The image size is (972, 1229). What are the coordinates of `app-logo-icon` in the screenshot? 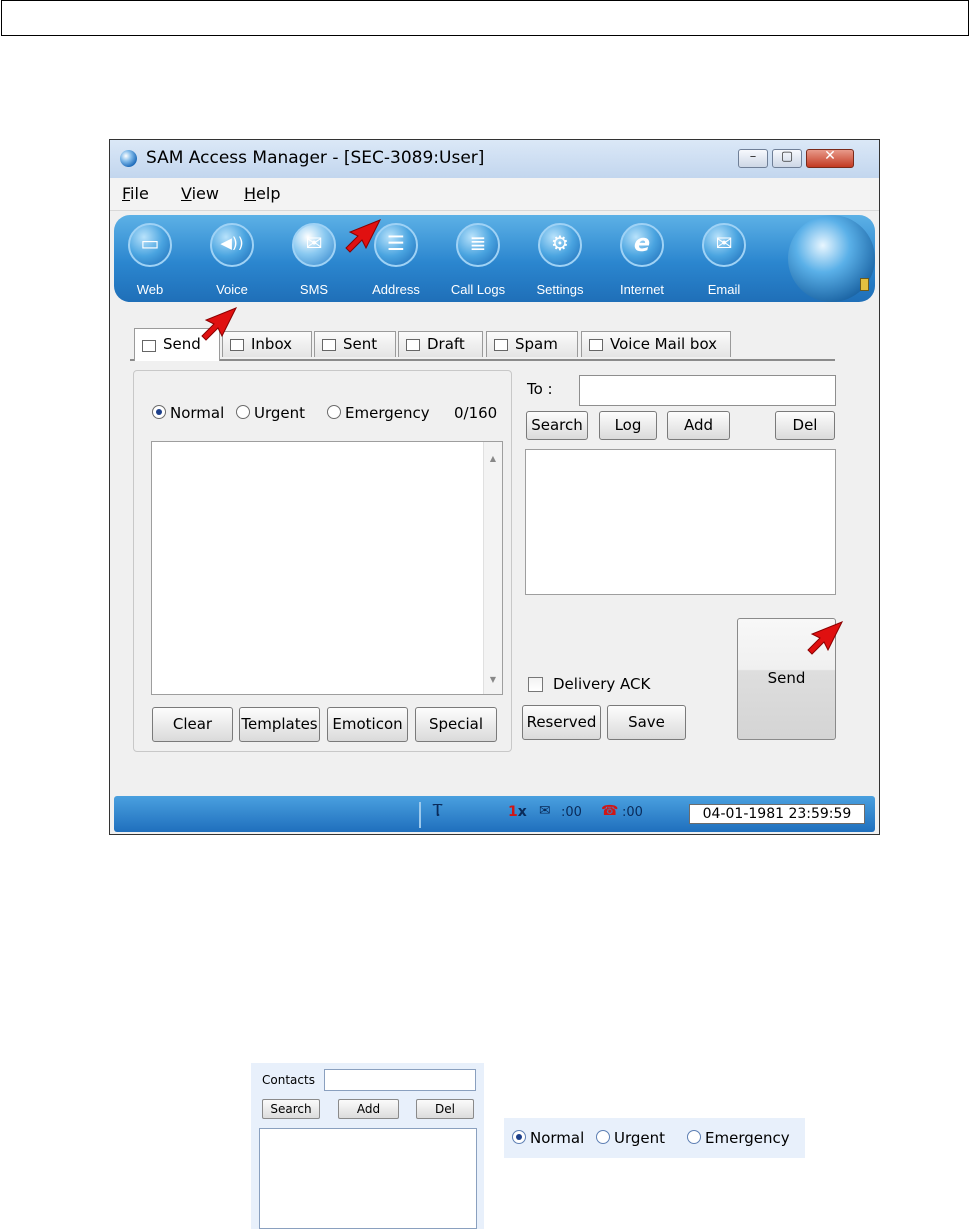 It's located at (128, 158).